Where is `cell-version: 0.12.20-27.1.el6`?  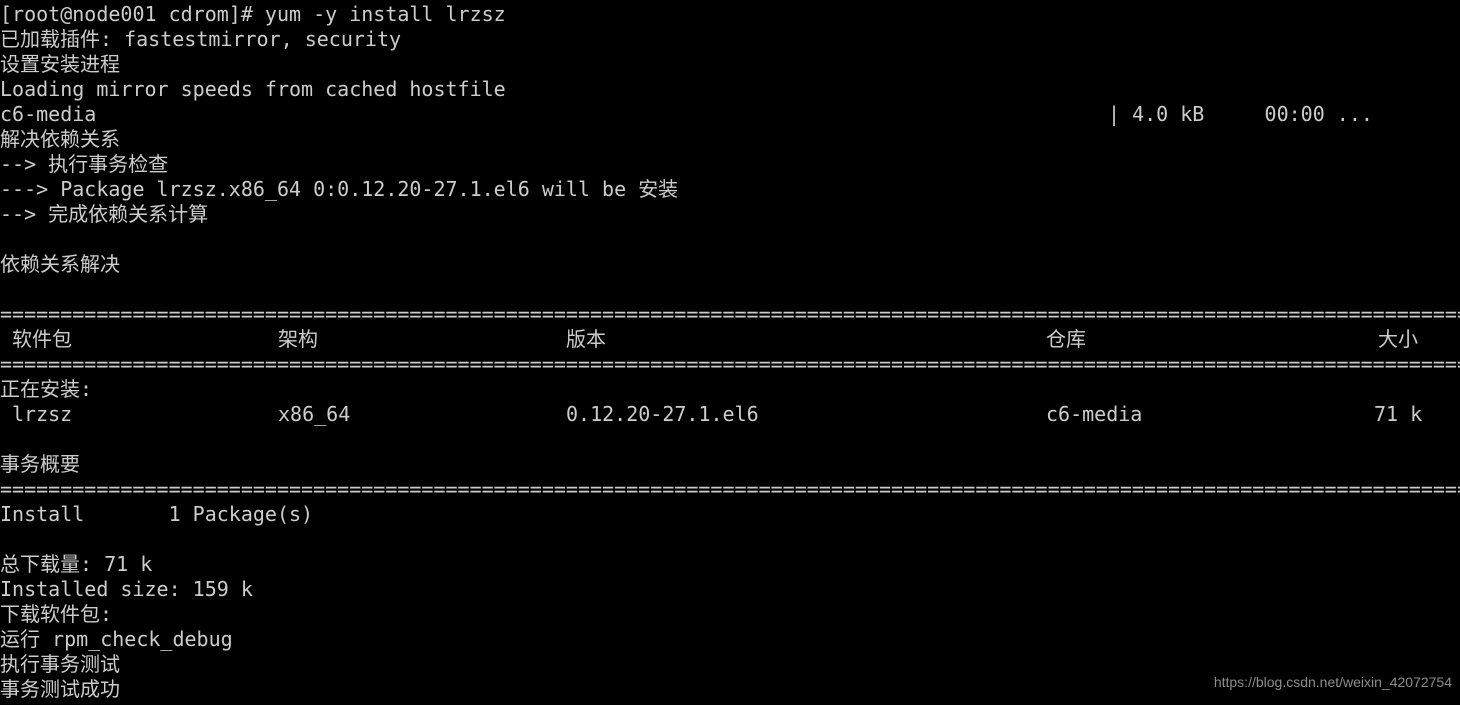 cell-version: 0.12.20-27.1.el6 is located at coordinates (662, 414).